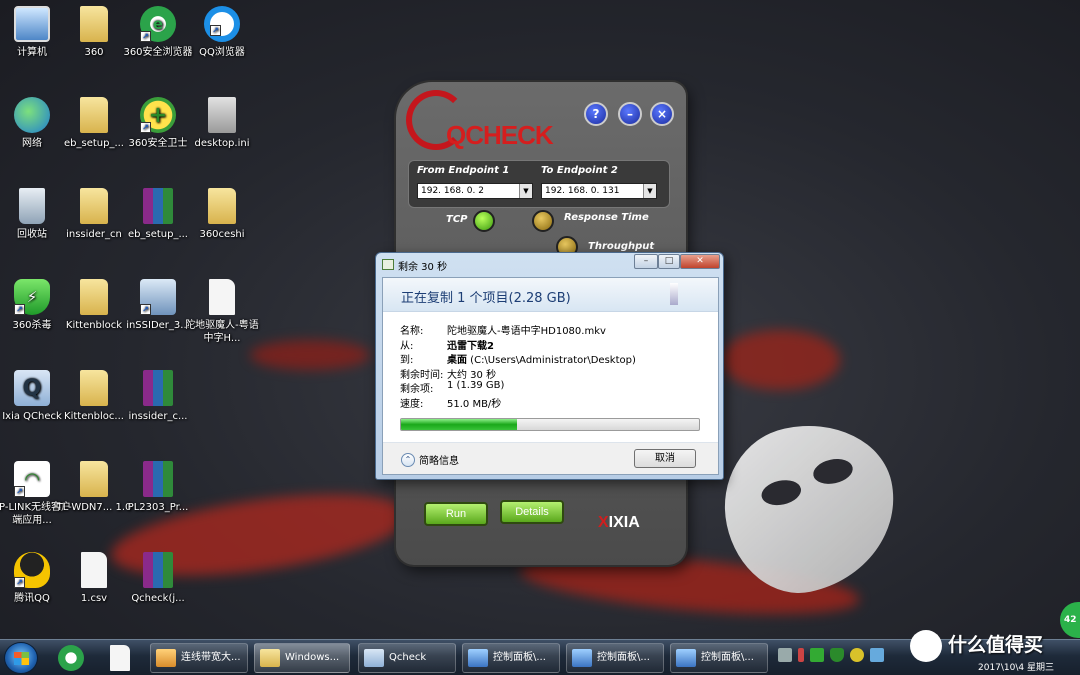  Describe the element at coordinates (550, 424) in the screenshot. I see `copy-progress-bar` at that location.